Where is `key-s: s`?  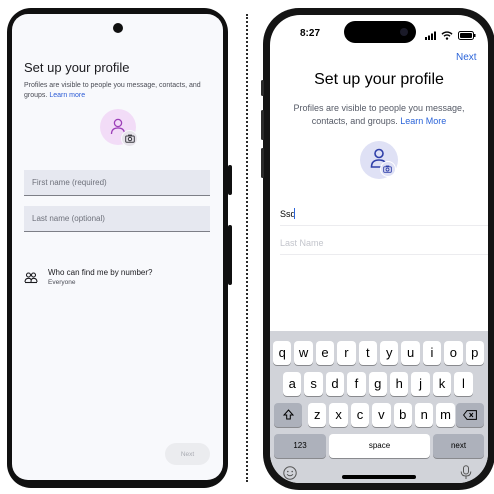 key-s: s is located at coordinates (313, 384).